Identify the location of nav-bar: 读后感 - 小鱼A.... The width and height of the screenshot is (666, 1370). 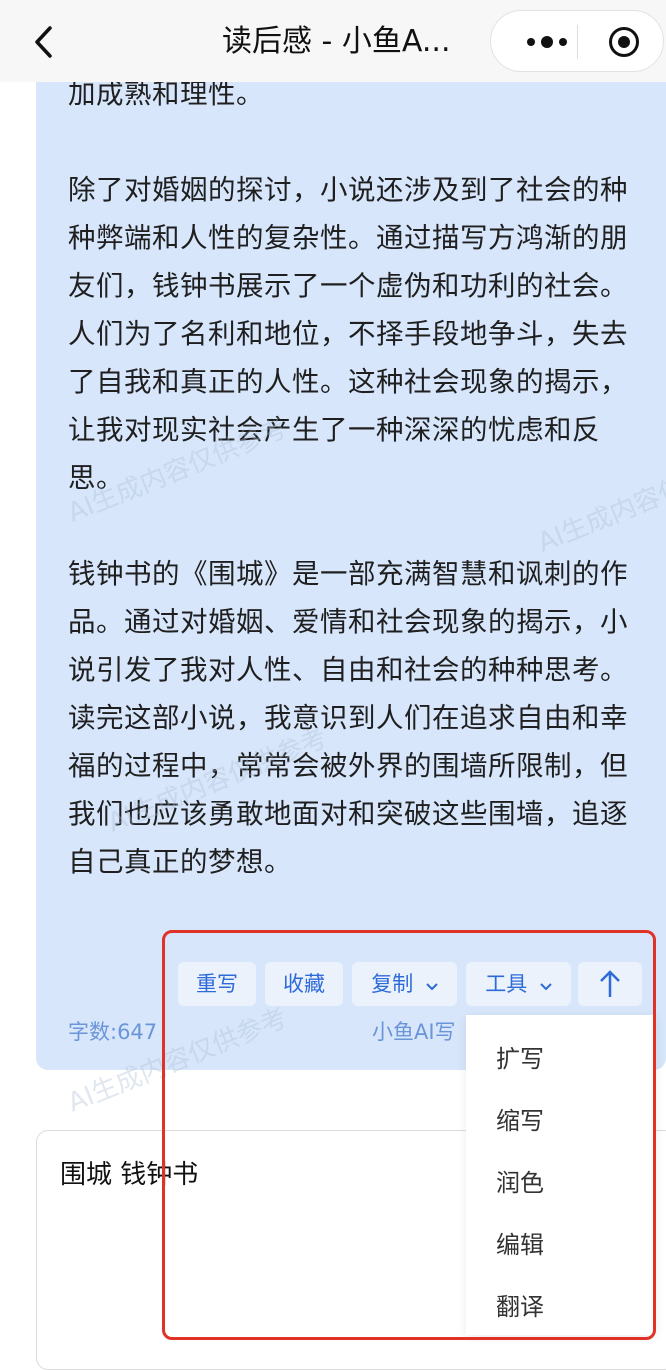
(333, 41).